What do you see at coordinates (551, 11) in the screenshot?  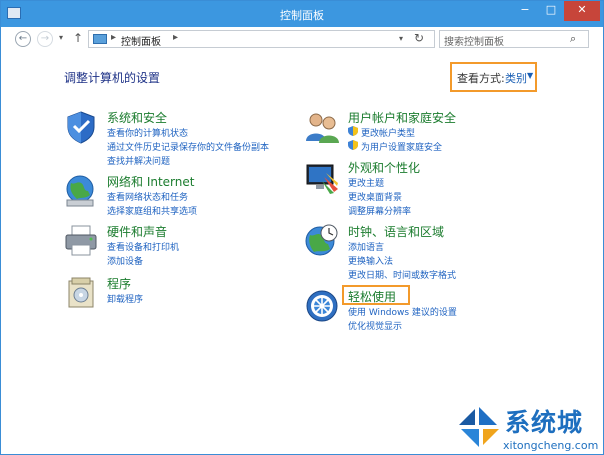 I see `maximize-button: □` at bounding box center [551, 11].